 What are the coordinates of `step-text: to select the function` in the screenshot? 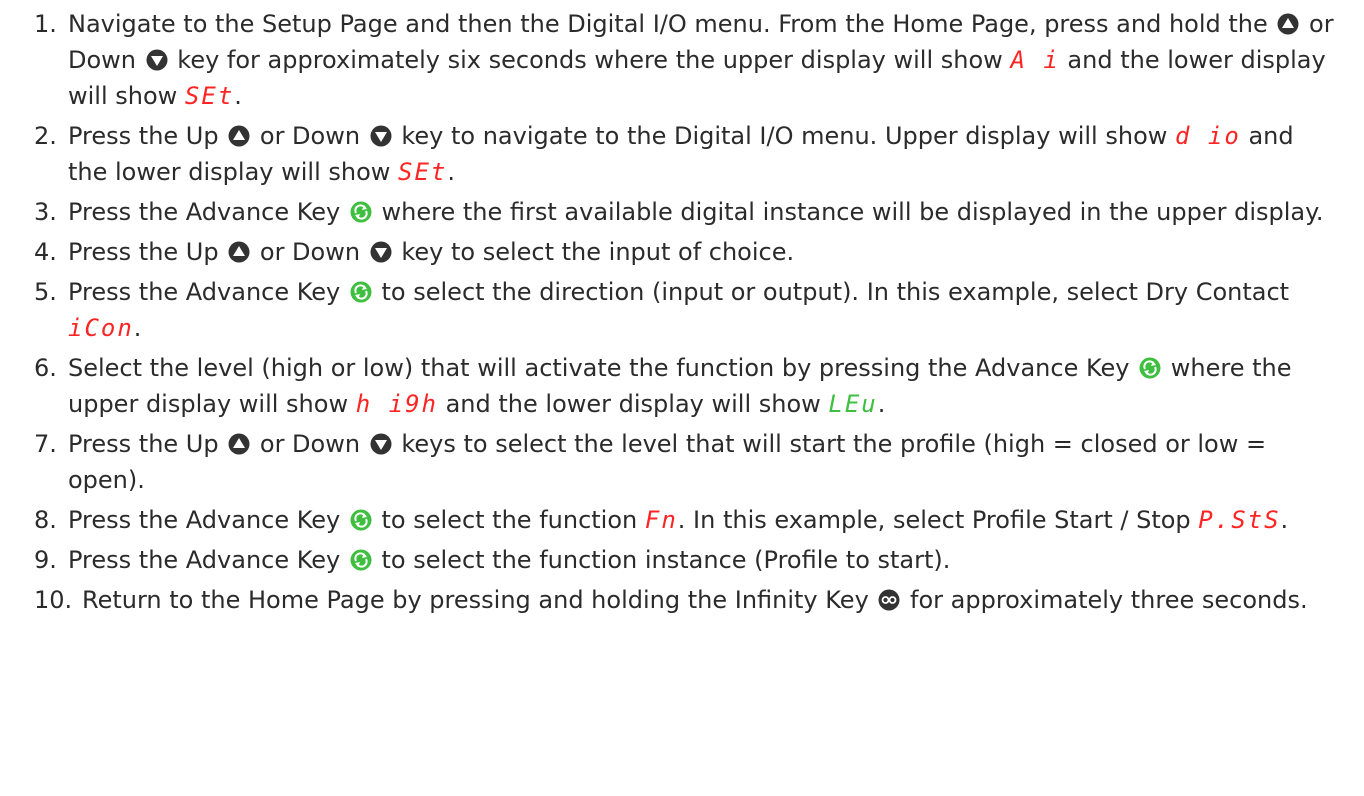 It's located at (509, 520).